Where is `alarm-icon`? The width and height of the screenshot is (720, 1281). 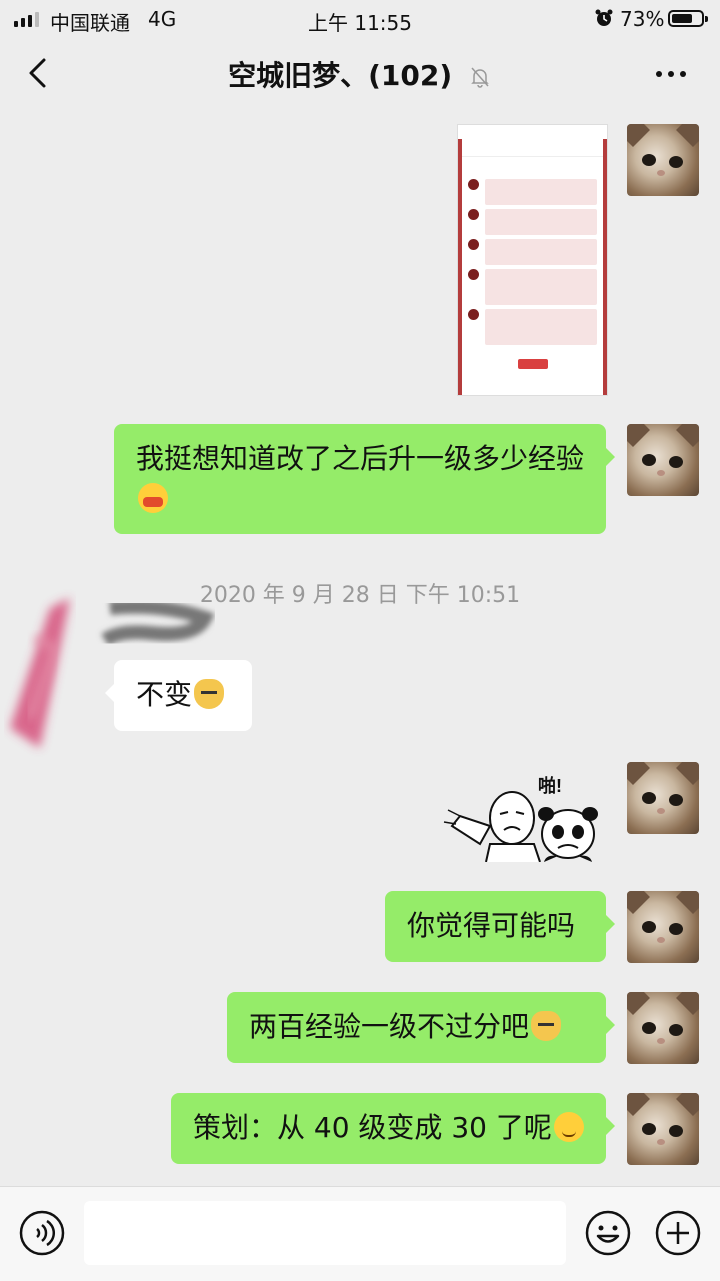
alarm-icon is located at coordinates (604, 17).